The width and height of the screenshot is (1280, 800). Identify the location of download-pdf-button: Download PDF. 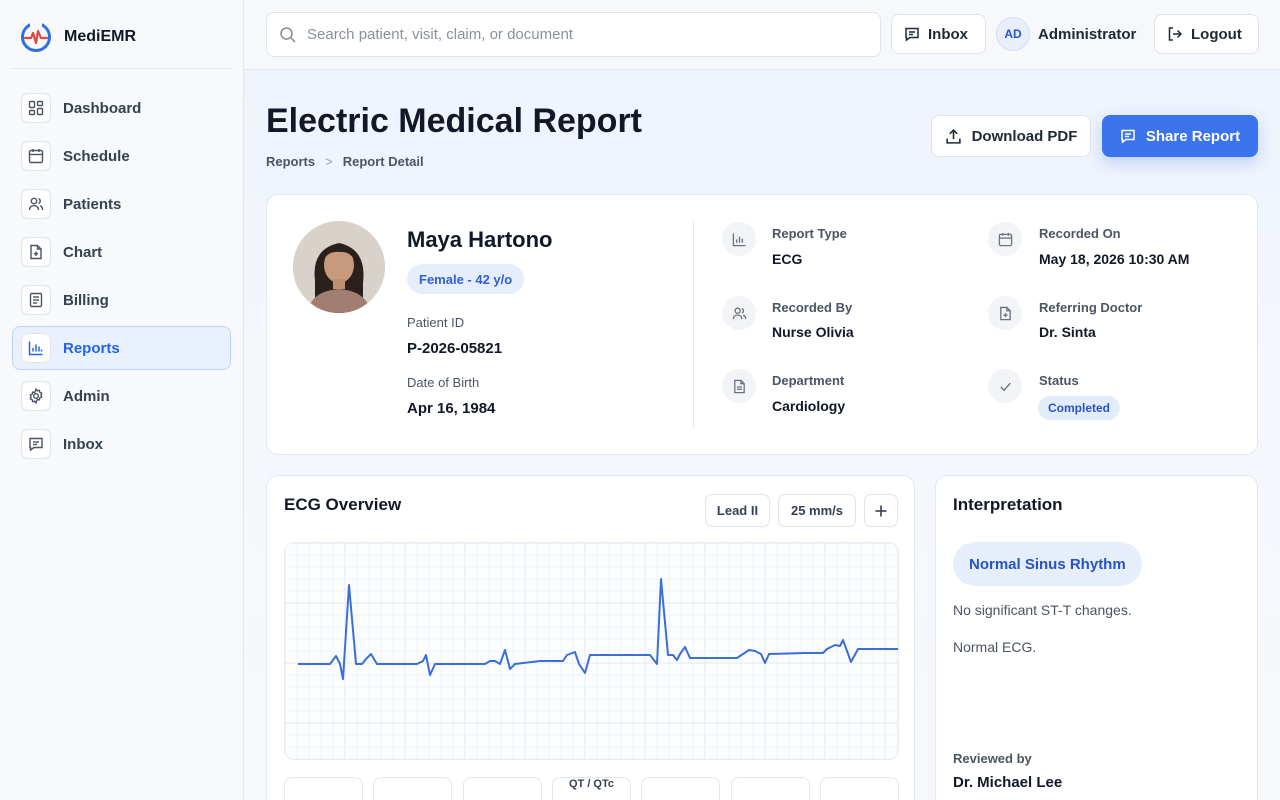
(1011, 136).